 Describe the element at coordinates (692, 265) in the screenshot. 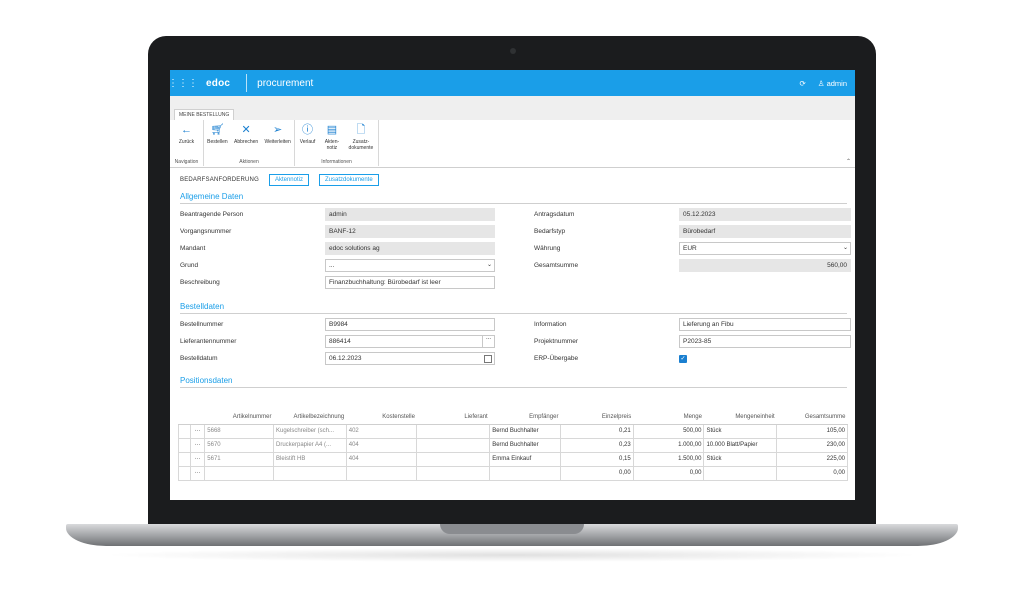

I see `row-gesamtsumme: Gesamtsumme 560,00` at that location.